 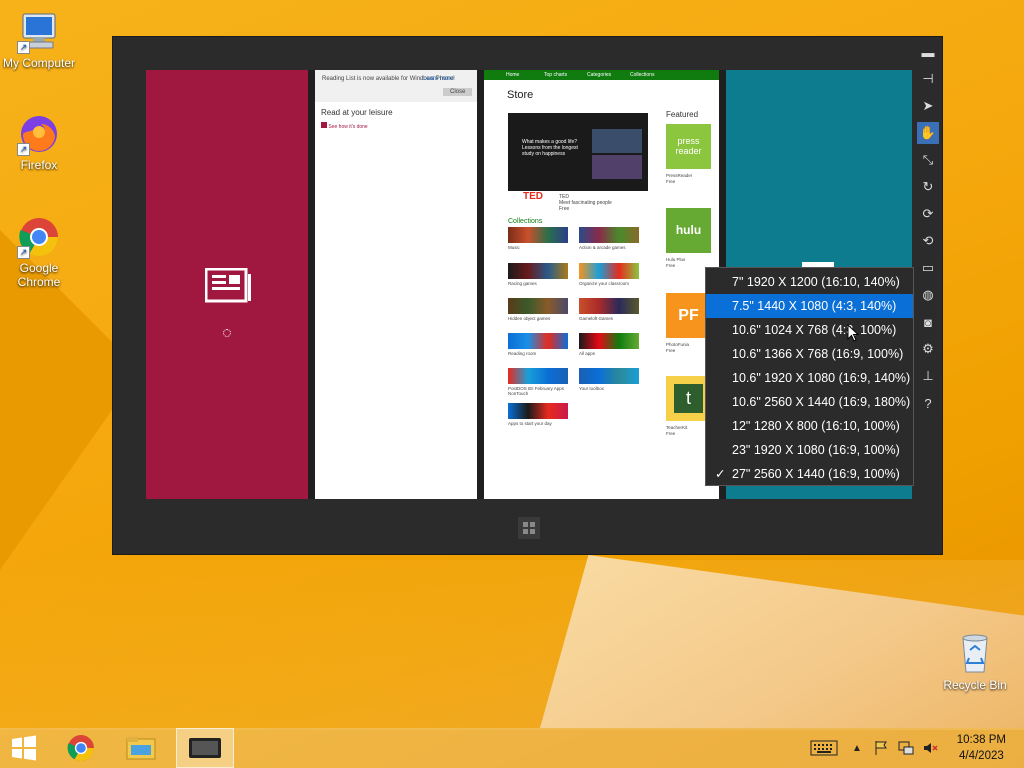 What do you see at coordinates (928, 133) in the screenshot?
I see `touch-mode-button: ✋` at bounding box center [928, 133].